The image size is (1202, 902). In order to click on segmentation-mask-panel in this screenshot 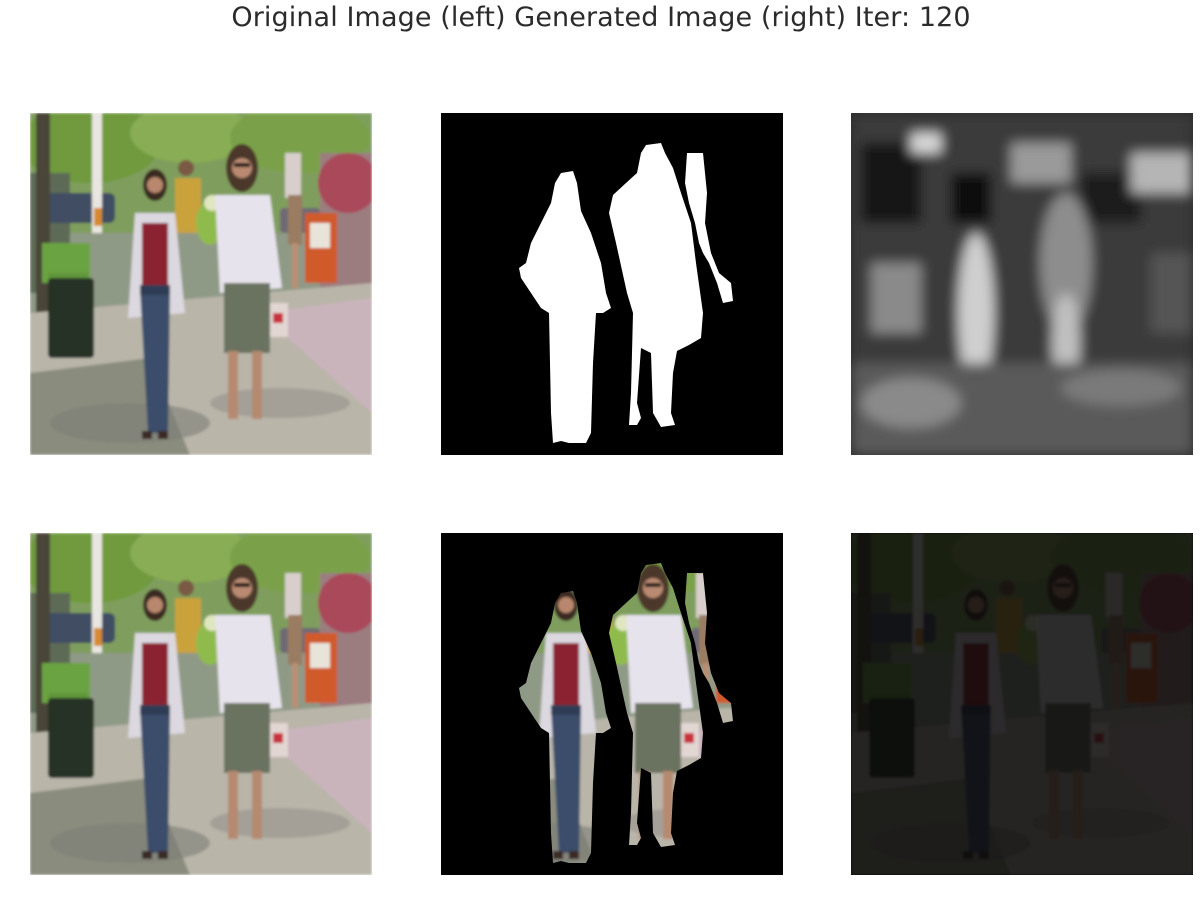, I will do `click(612, 284)`.